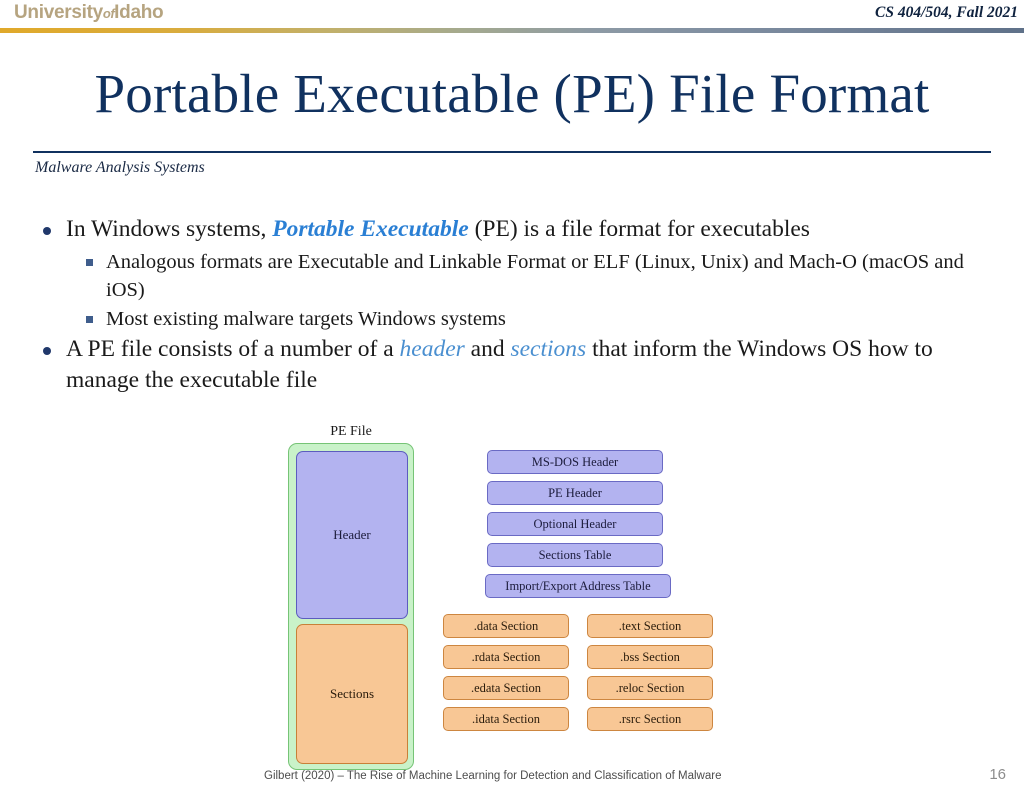 The height and width of the screenshot is (791, 1024). Describe the element at coordinates (58, 12) in the screenshot. I see `logo-text-university: University` at that location.